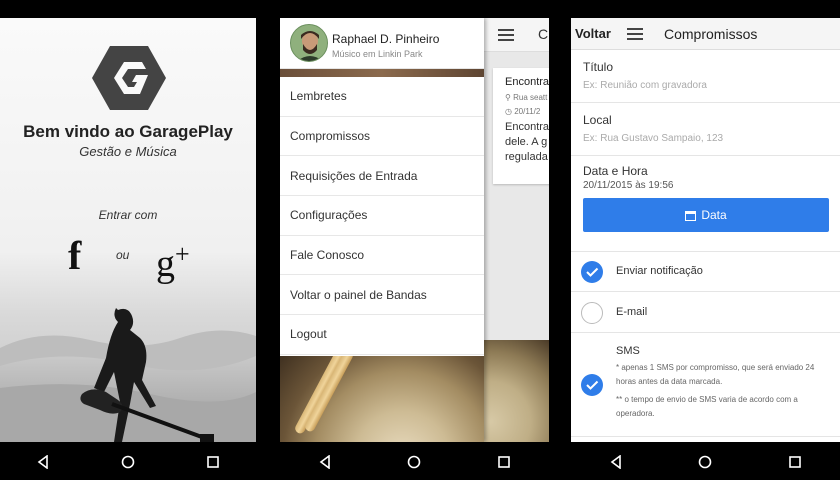 This screenshot has width=840, height=480. Describe the element at coordinates (377, 54) in the screenshot. I see `user-subtitle: Músico em Linkin Park` at that location.